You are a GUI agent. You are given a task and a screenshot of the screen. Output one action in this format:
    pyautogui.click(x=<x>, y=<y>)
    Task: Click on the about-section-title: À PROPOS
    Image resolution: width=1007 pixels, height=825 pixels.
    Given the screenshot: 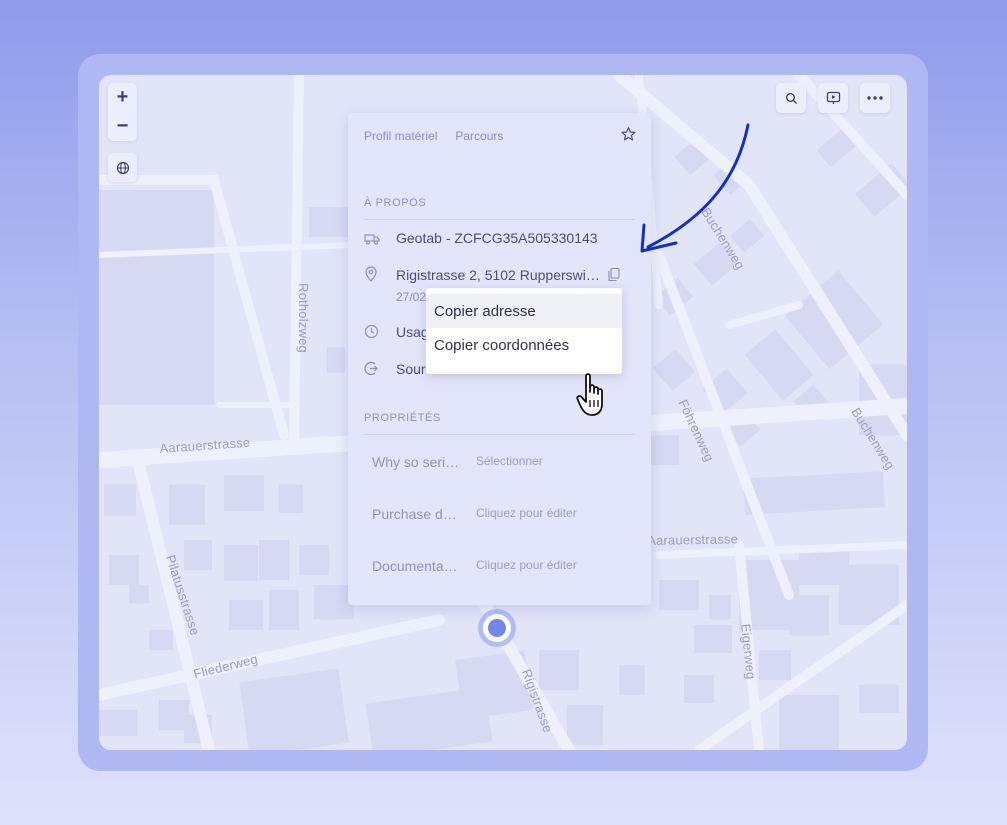 What is the action you would take?
    pyautogui.click(x=395, y=203)
    